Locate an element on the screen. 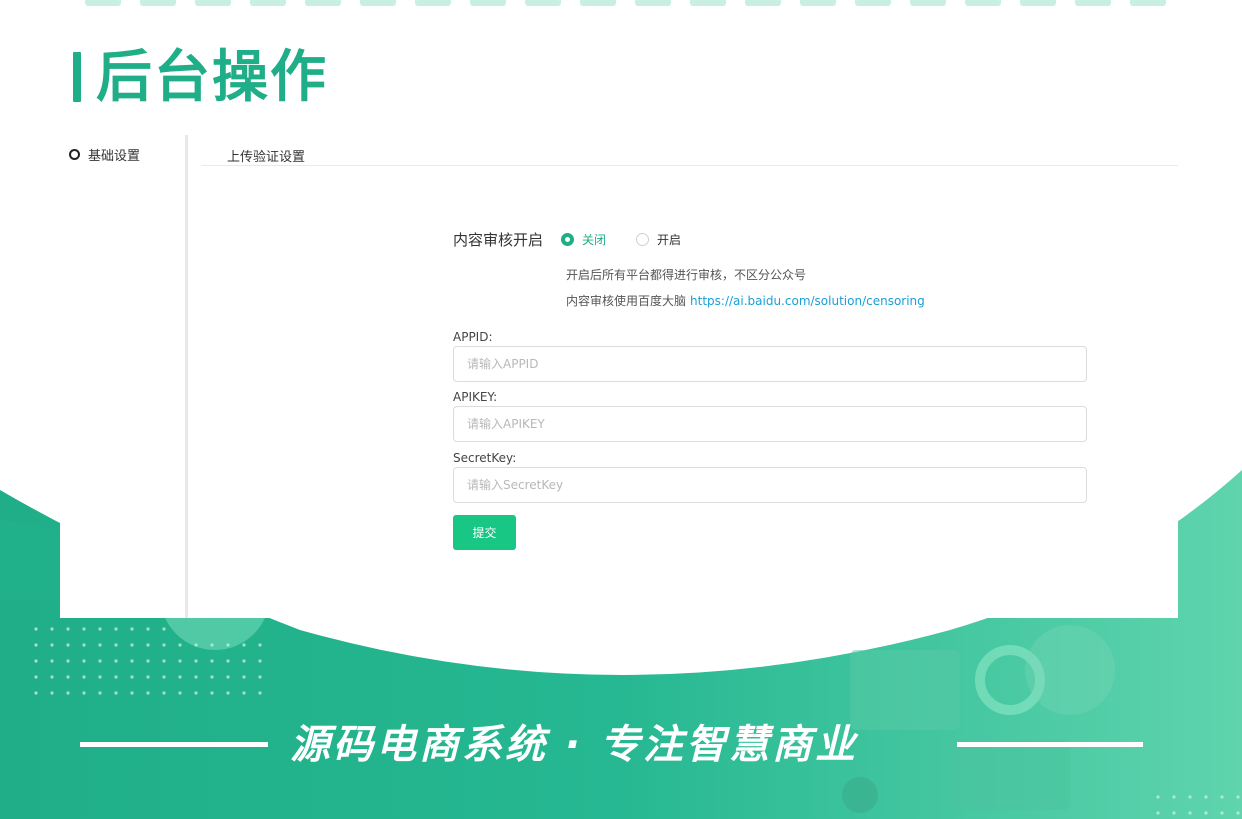 The width and height of the screenshot is (1242, 819). page-title: 后台操作 is located at coordinates (212, 77).